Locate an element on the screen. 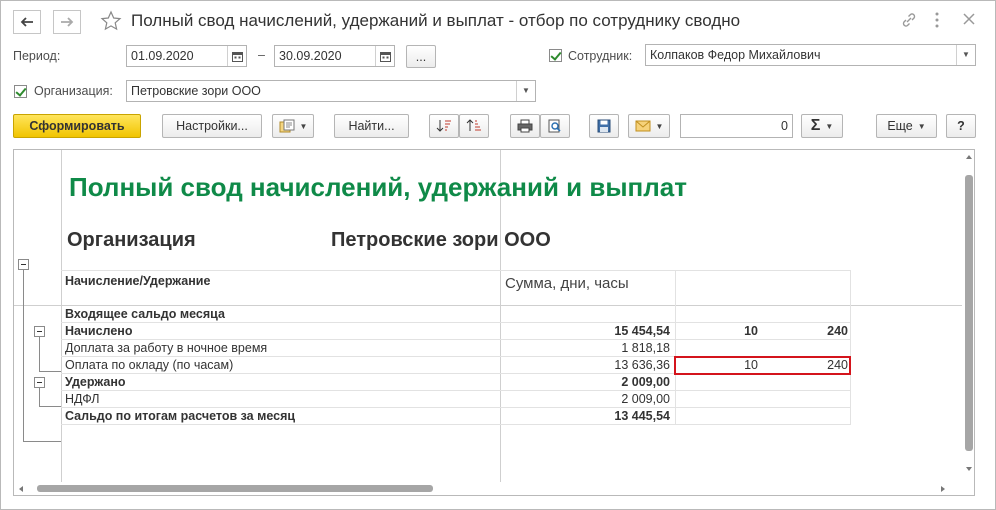  favorite-star-icon is located at coordinates (111, 22).